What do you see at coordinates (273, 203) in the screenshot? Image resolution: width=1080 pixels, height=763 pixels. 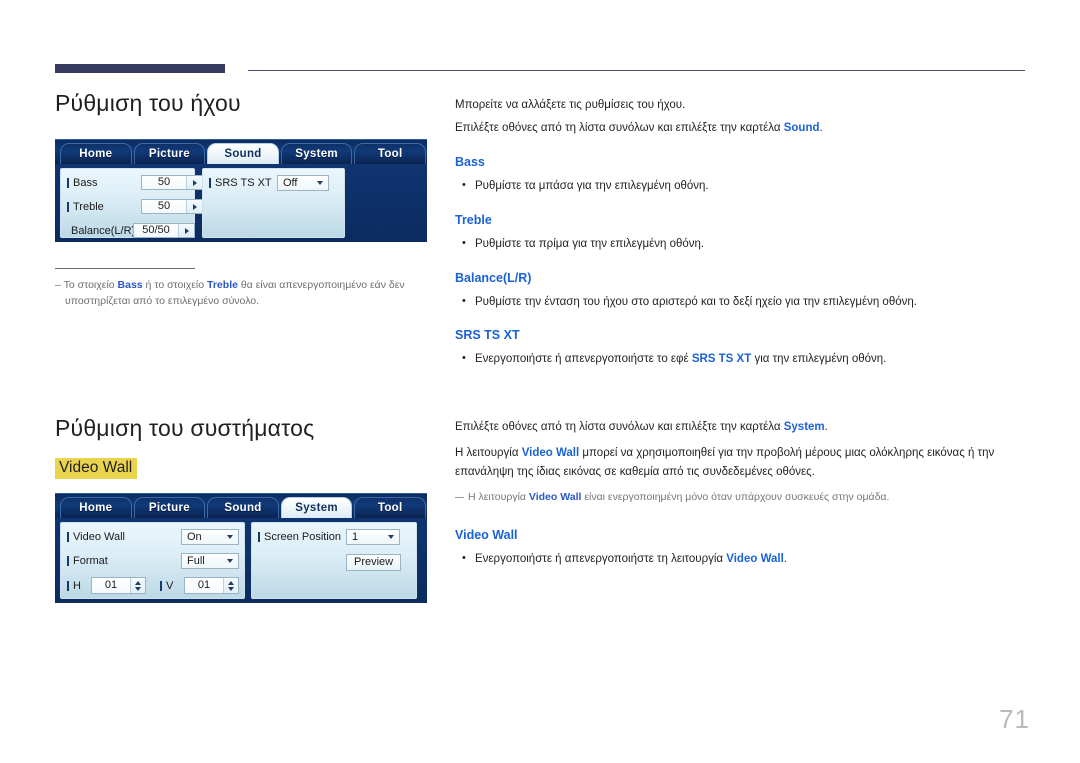 I see `osd-pane-right-sound: SRS TS XT Off` at bounding box center [273, 203].